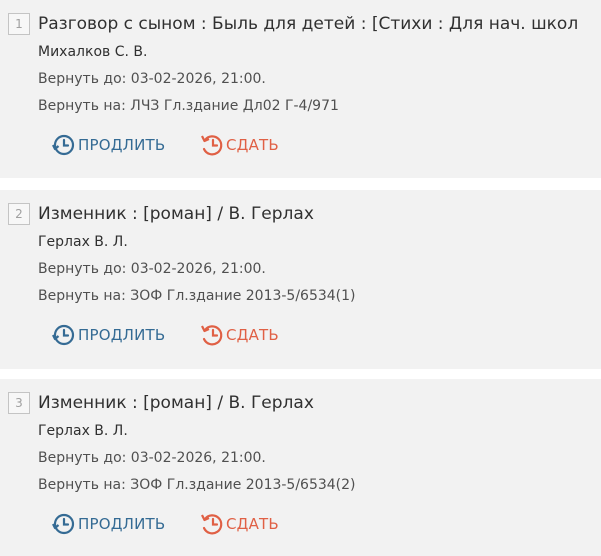  What do you see at coordinates (19, 214) in the screenshot?
I see `item-number: 2` at bounding box center [19, 214].